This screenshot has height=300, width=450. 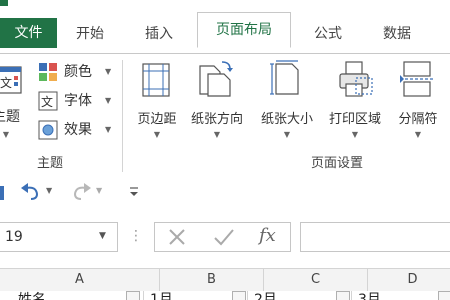 I want to click on orientation-icon, so click(x=216, y=79).